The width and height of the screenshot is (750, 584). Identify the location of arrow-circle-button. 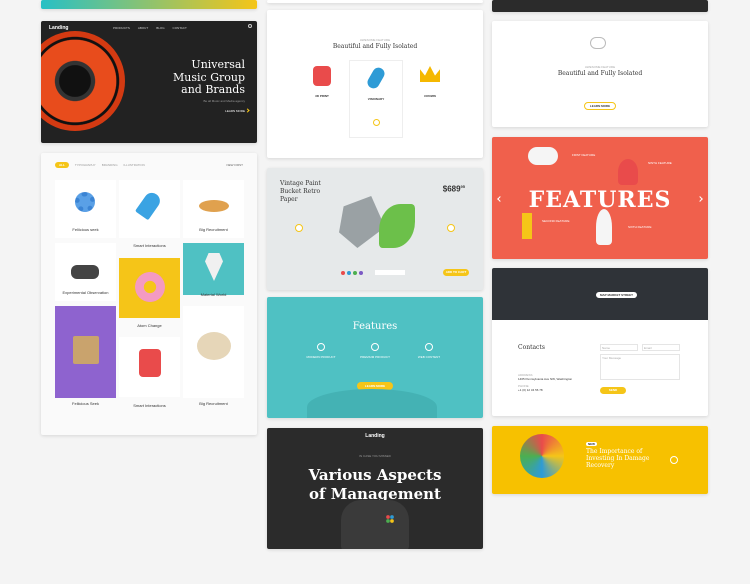
(674, 460).